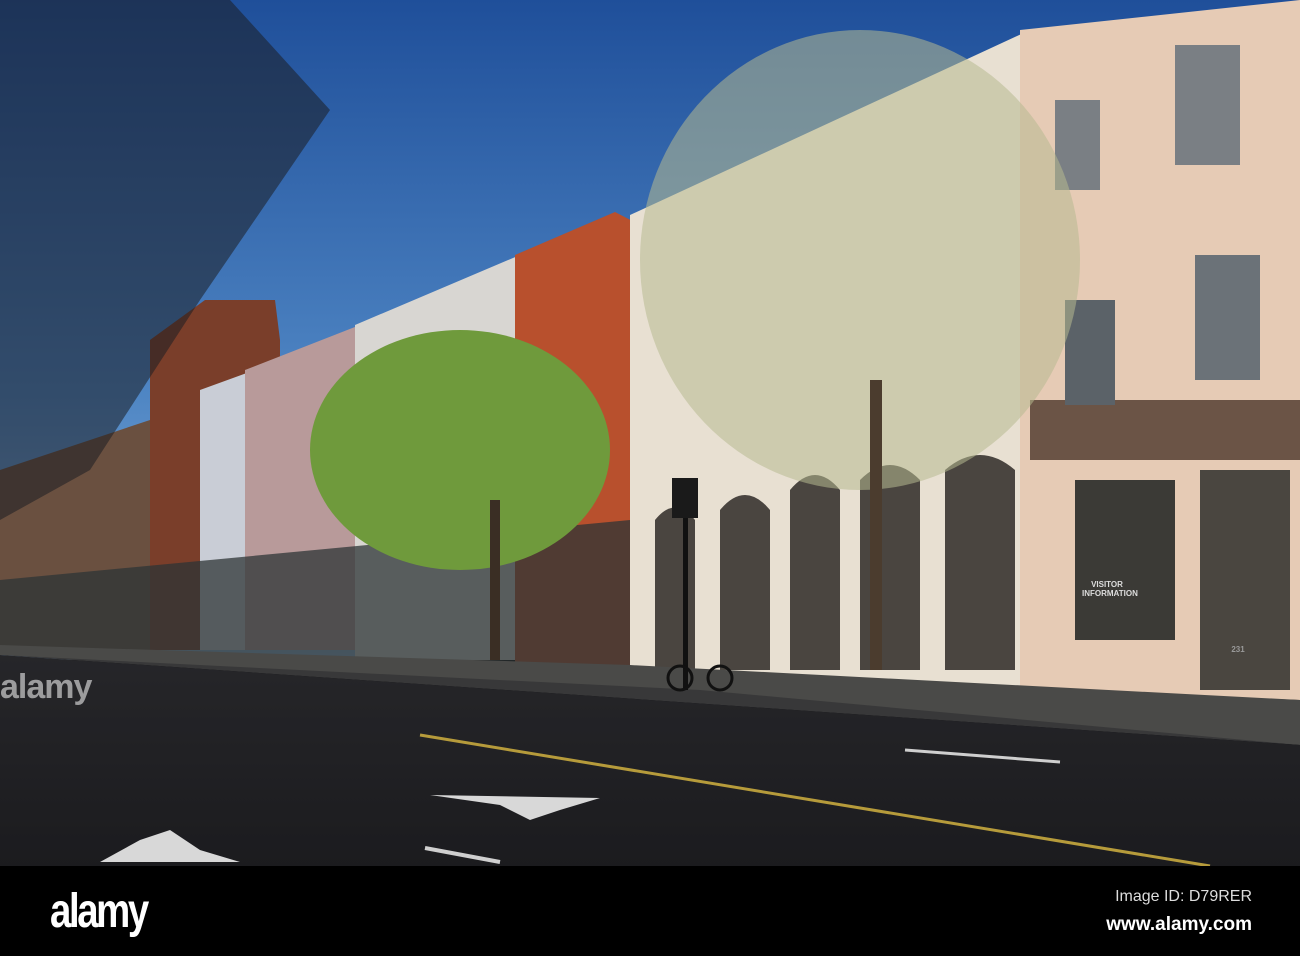 This screenshot has height=956, width=1300. What do you see at coordinates (1238, 649) in the screenshot?
I see `address-number: 231` at bounding box center [1238, 649].